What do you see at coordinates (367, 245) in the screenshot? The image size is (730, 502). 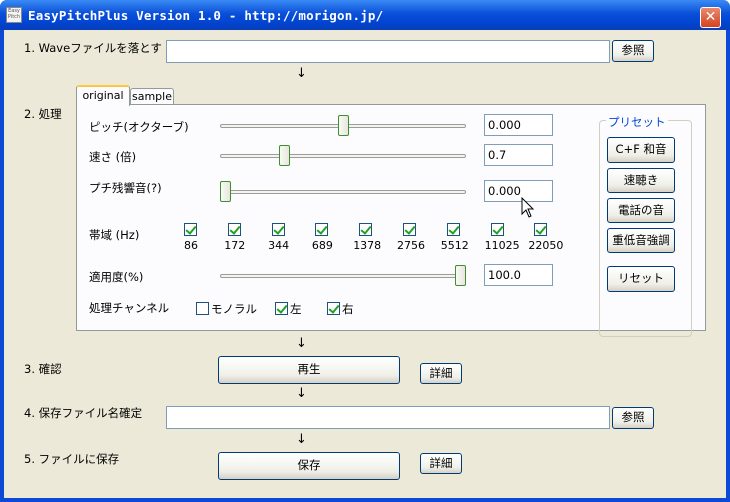 I see `band-frequency-label: 1378` at bounding box center [367, 245].